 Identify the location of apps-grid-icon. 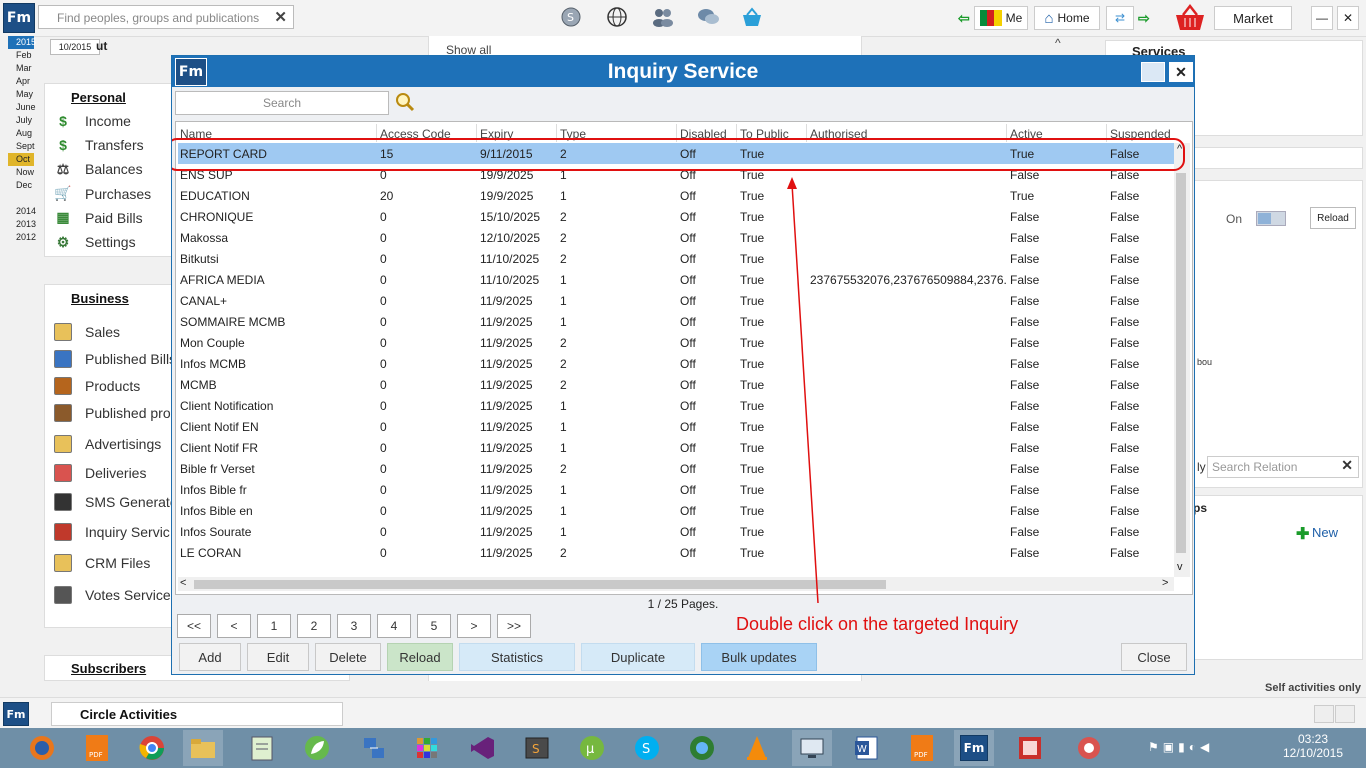
(427, 748).